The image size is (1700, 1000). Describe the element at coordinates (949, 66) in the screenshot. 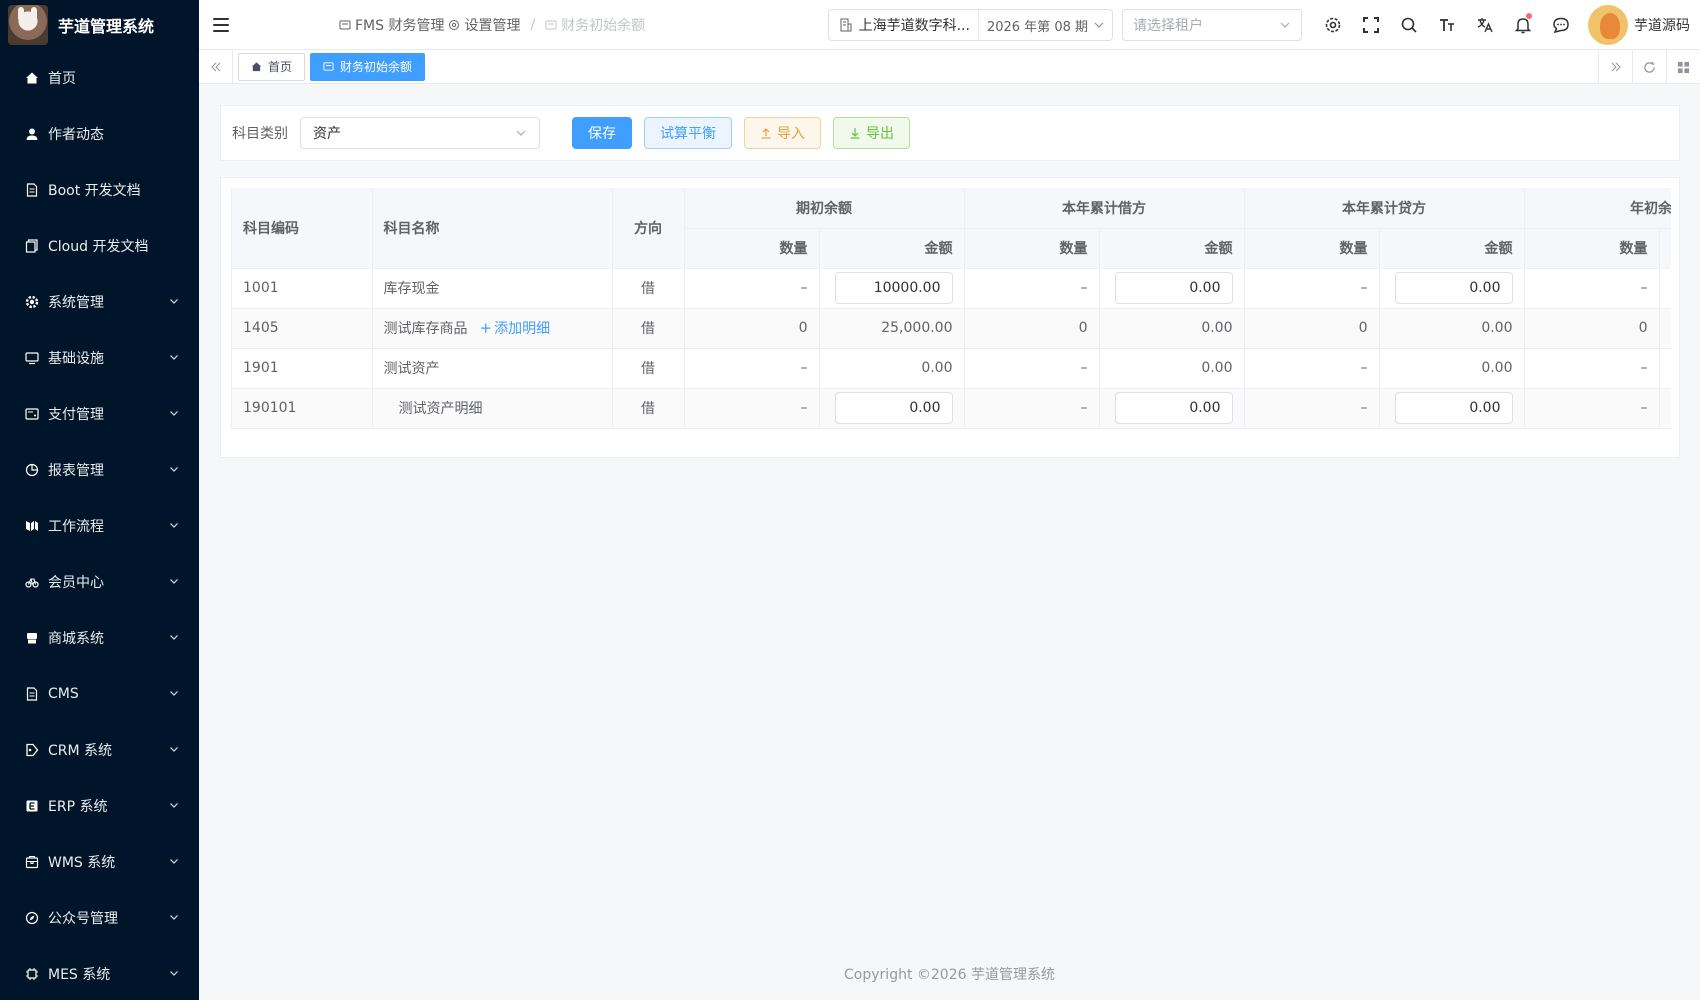

I see `tags-bar: 首页 财务初始余额` at that location.